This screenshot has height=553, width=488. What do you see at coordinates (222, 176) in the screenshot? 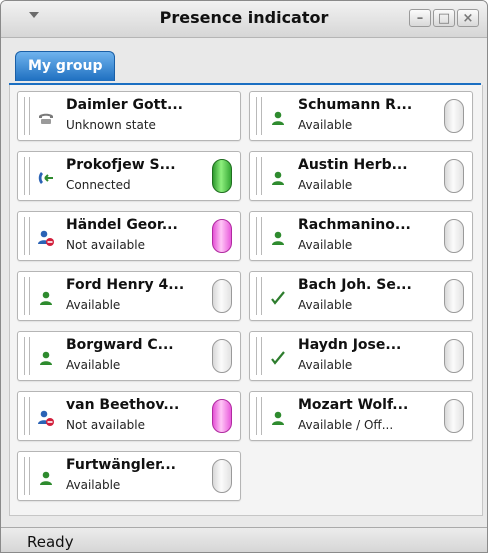
I see `presence-indicator-green` at bounding box center [222, 176].